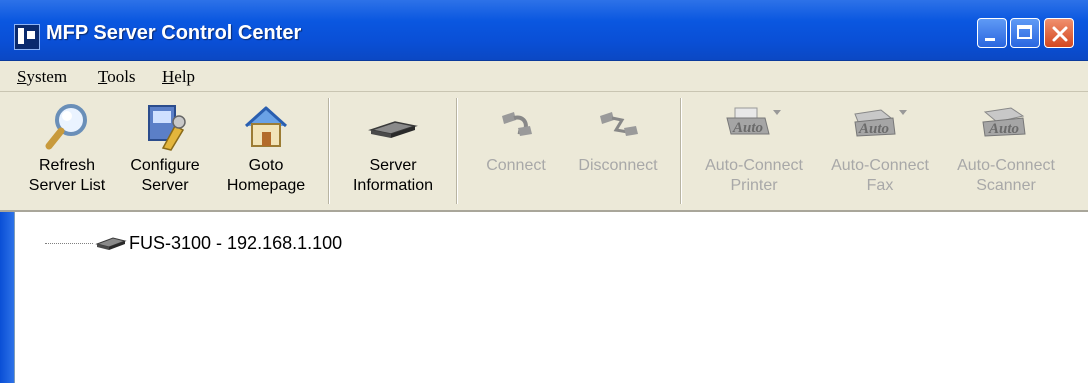  What do you see at coordinates (66, 127) in the screenshot?
I see `magnifier-icon` at bounding box center [66, 127].